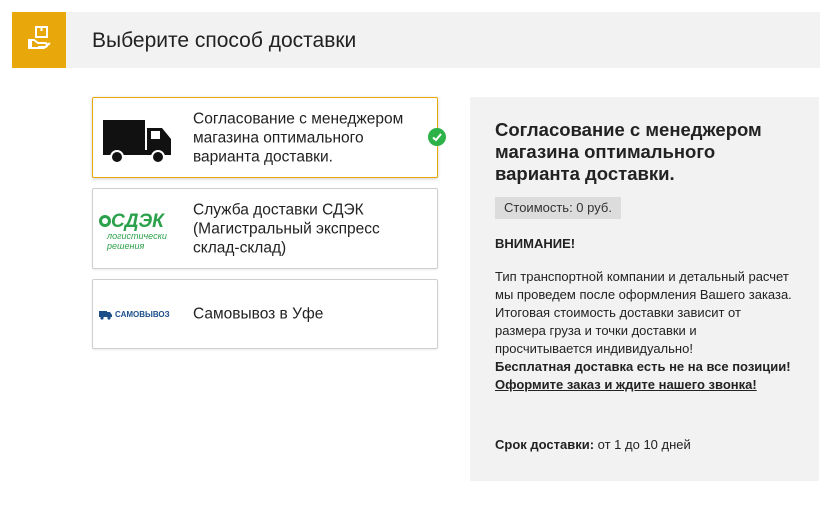  Describe the element at coordinates (437, 137) in the screenshot. I see `selected-check-icon` at that location.